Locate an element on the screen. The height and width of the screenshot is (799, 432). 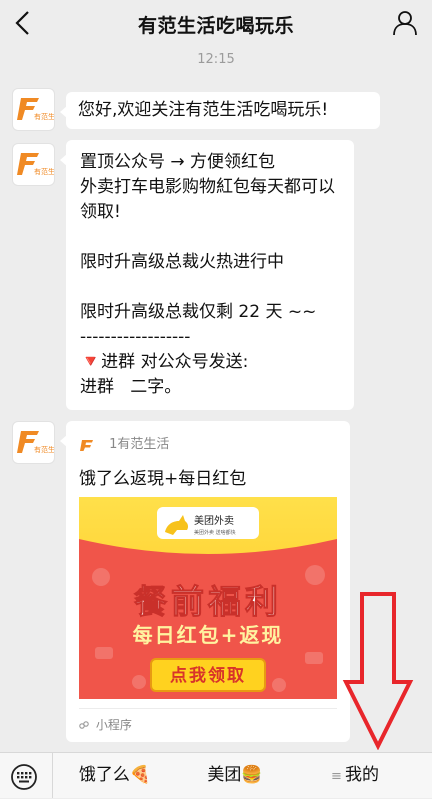
message-line: 限时升高级总裁仅剩 22 天 ~~ is located at coordinates (198, 312).